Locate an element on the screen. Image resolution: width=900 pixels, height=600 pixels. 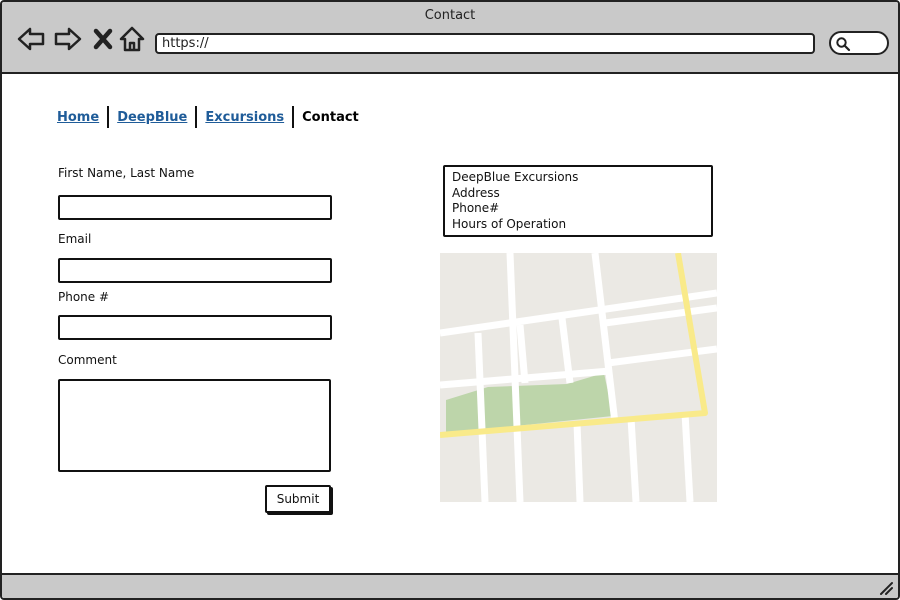
home-icon is located at coordinates (132, 39).